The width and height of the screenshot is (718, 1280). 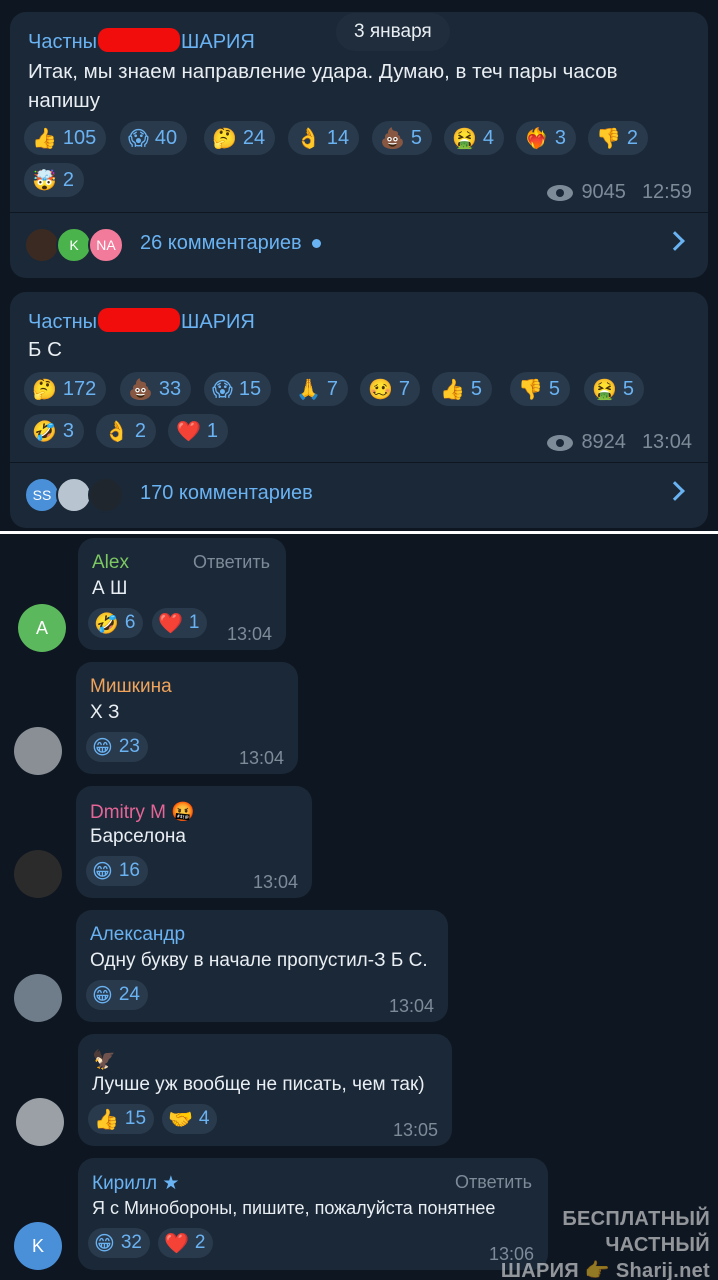 What do you see at coordinates (138, 836) in the screenshot?
I see `comment-text: Барселона` at bounding box center [138, 836].